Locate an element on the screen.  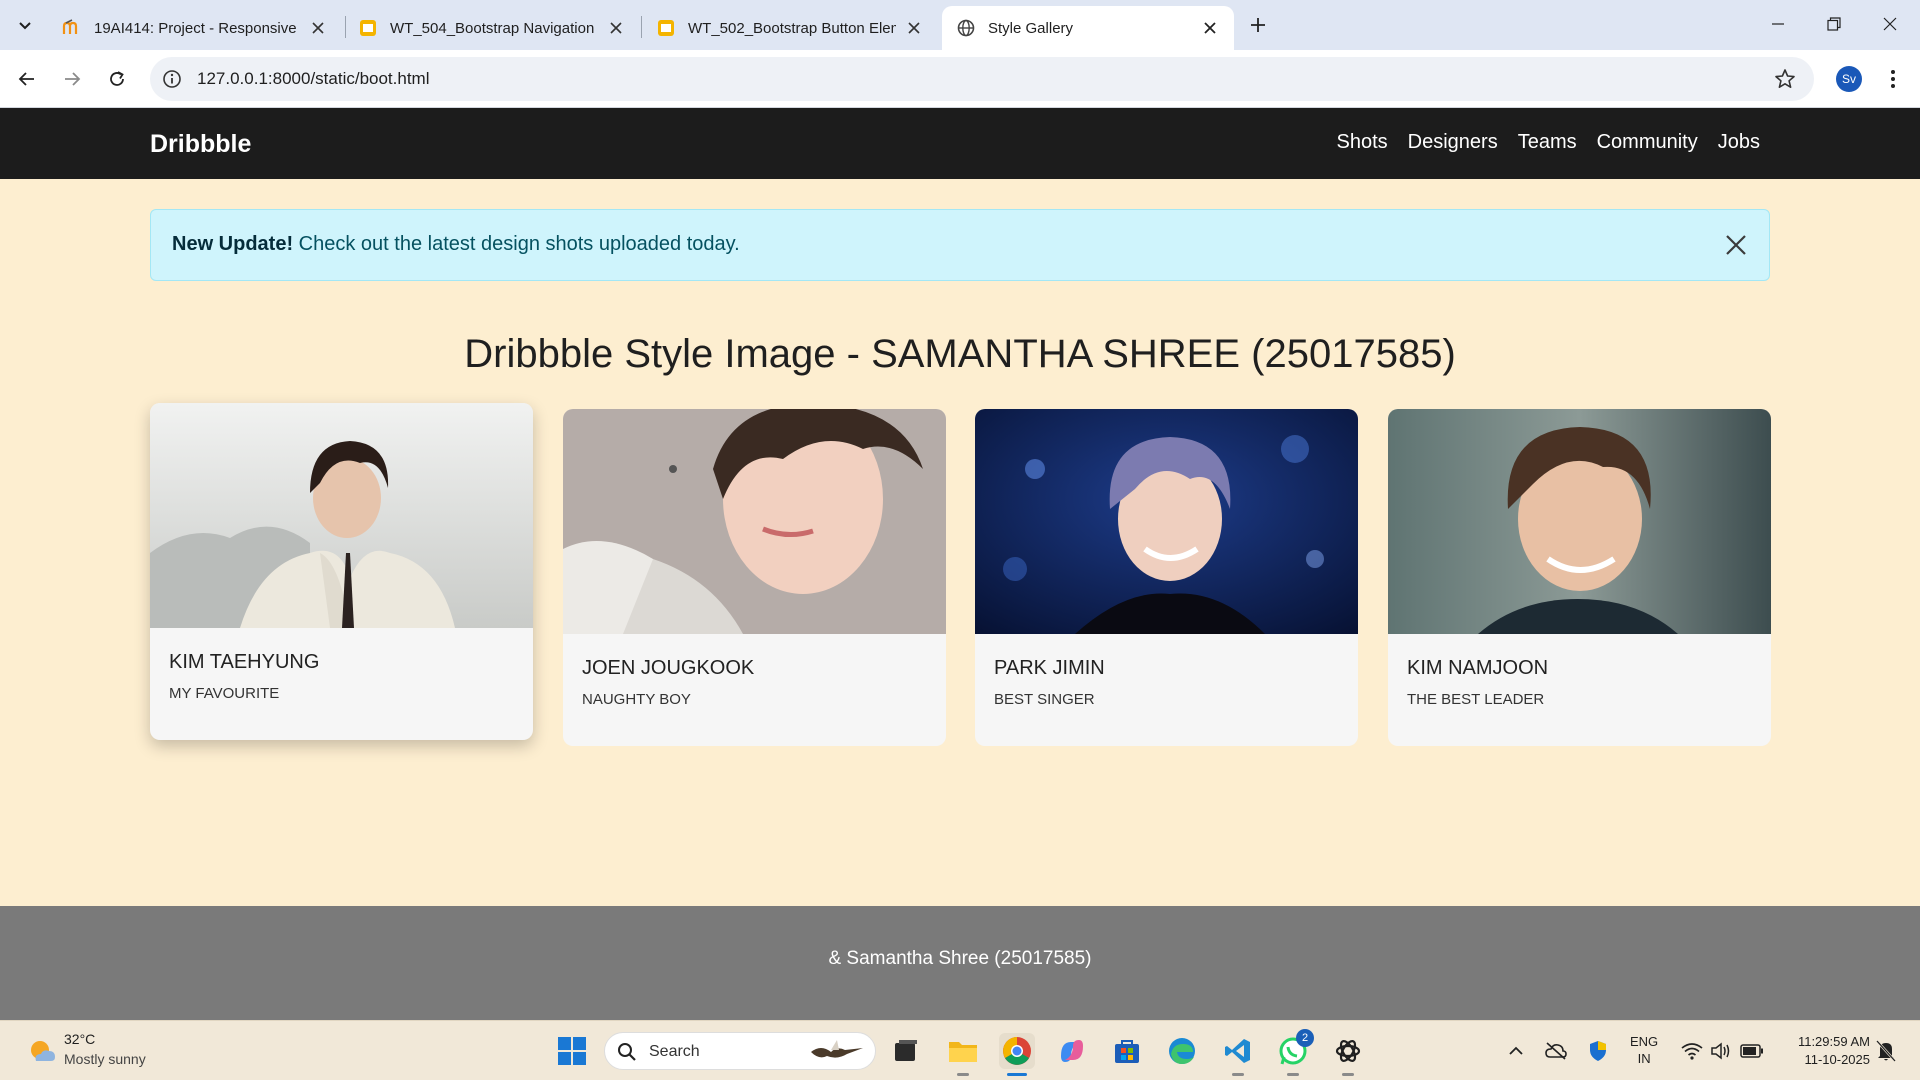
file-explorer-button is located at coordinates (963, 1051).